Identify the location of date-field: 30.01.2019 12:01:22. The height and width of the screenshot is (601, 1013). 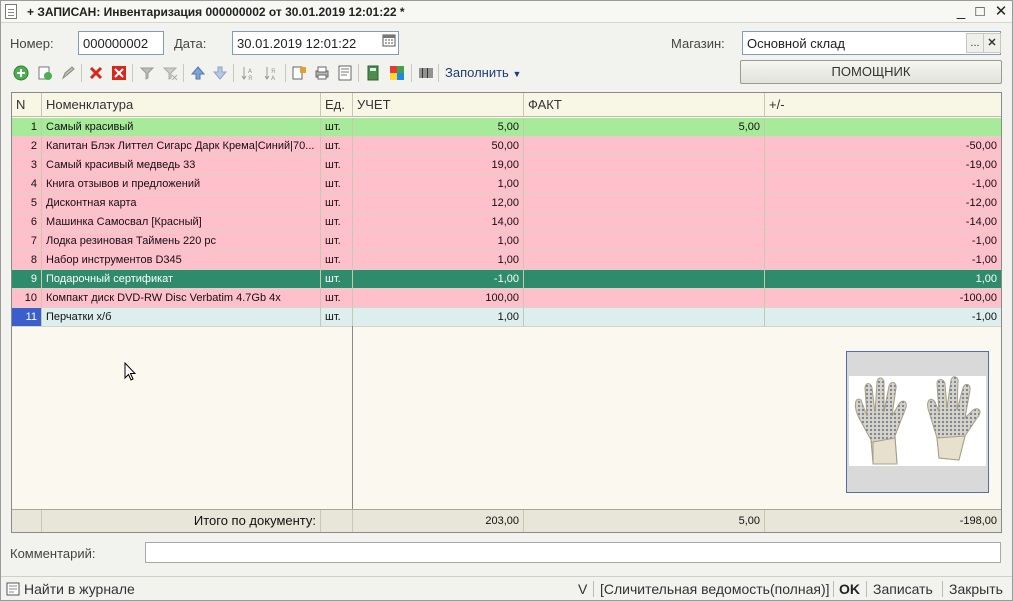
(315, 43).